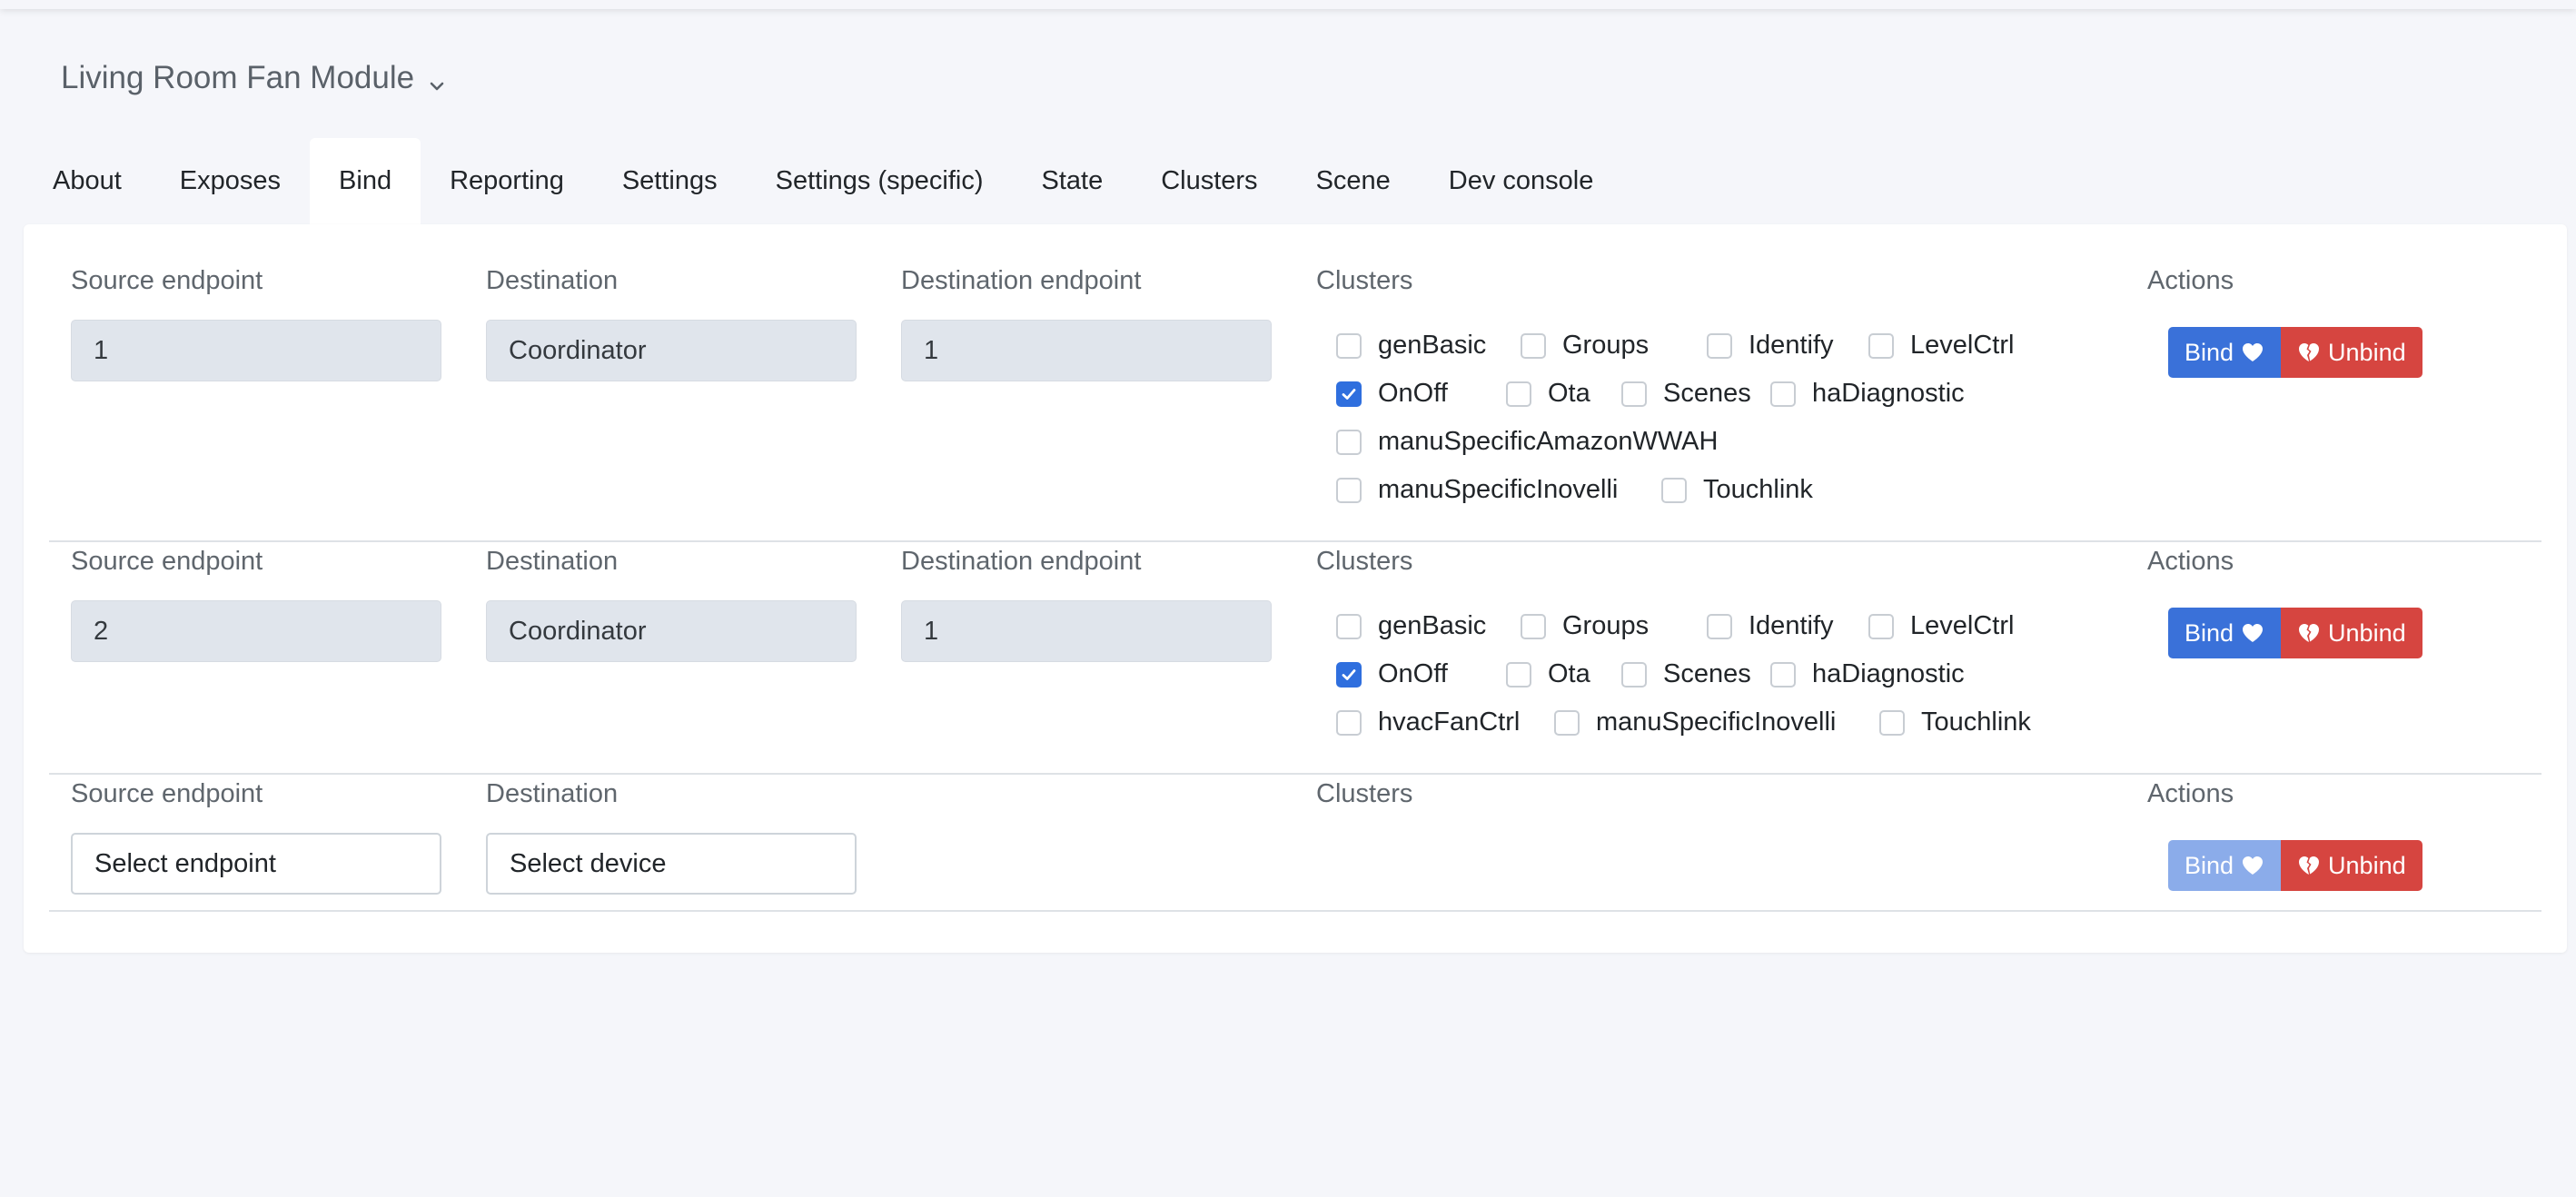 This screenshot has width=2576, height=1197. What do you see at coordinates (880, 181) in the screenshot?
I see `tab-settings-specific: Settings (specific)` at bounding box center [880, 181].